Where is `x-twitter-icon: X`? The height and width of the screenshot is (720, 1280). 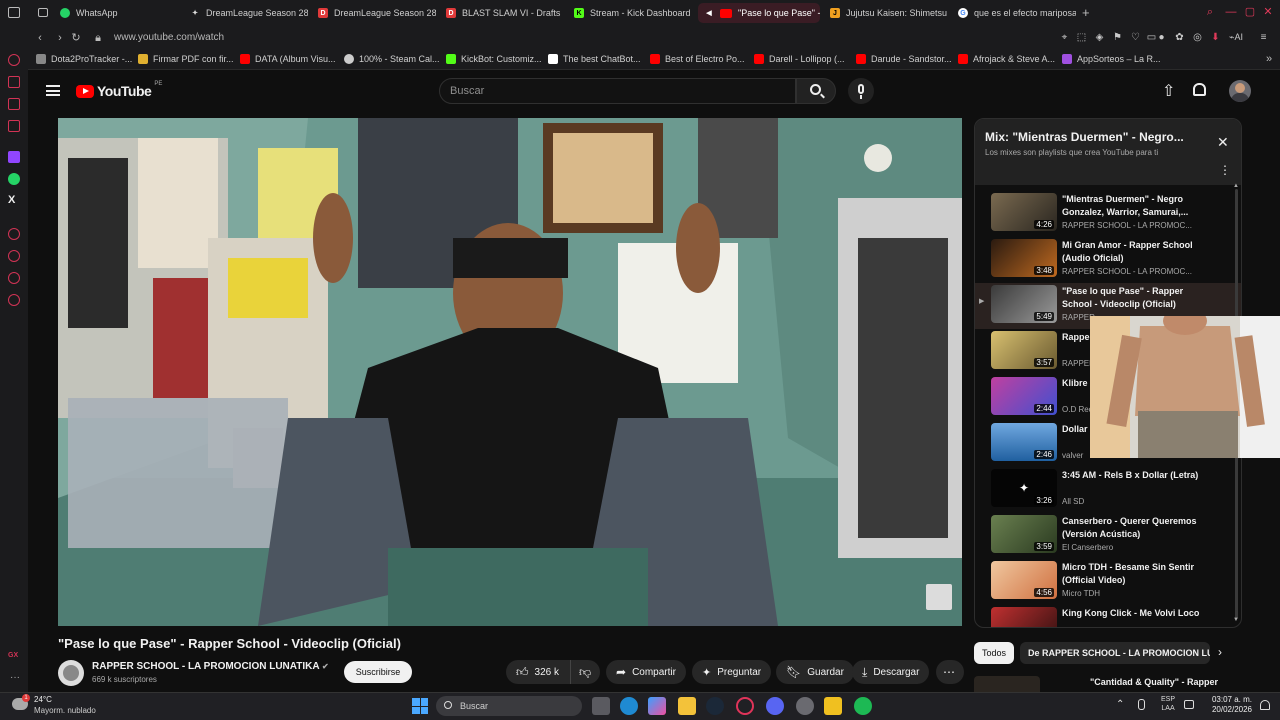
x-twitter-icon: X is located at coordinates (11, 200).